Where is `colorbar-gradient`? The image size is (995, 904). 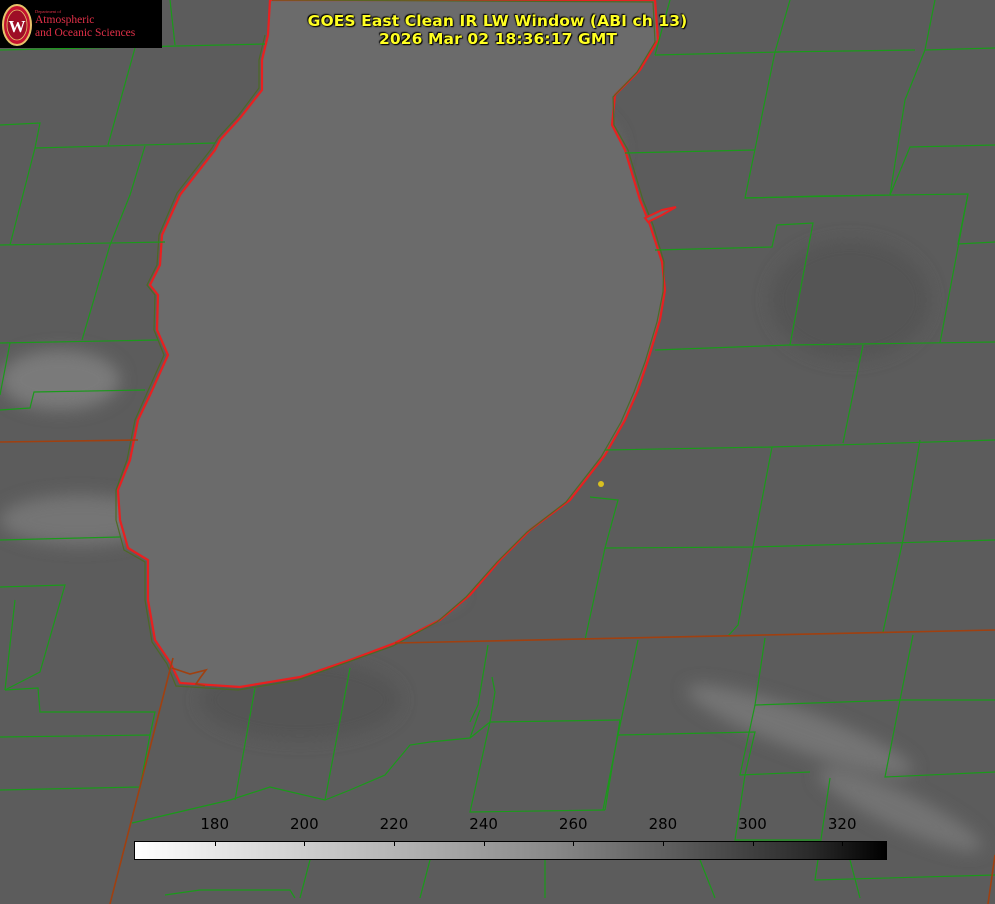
colorbar-gradient is located at coordinates (510, 850).